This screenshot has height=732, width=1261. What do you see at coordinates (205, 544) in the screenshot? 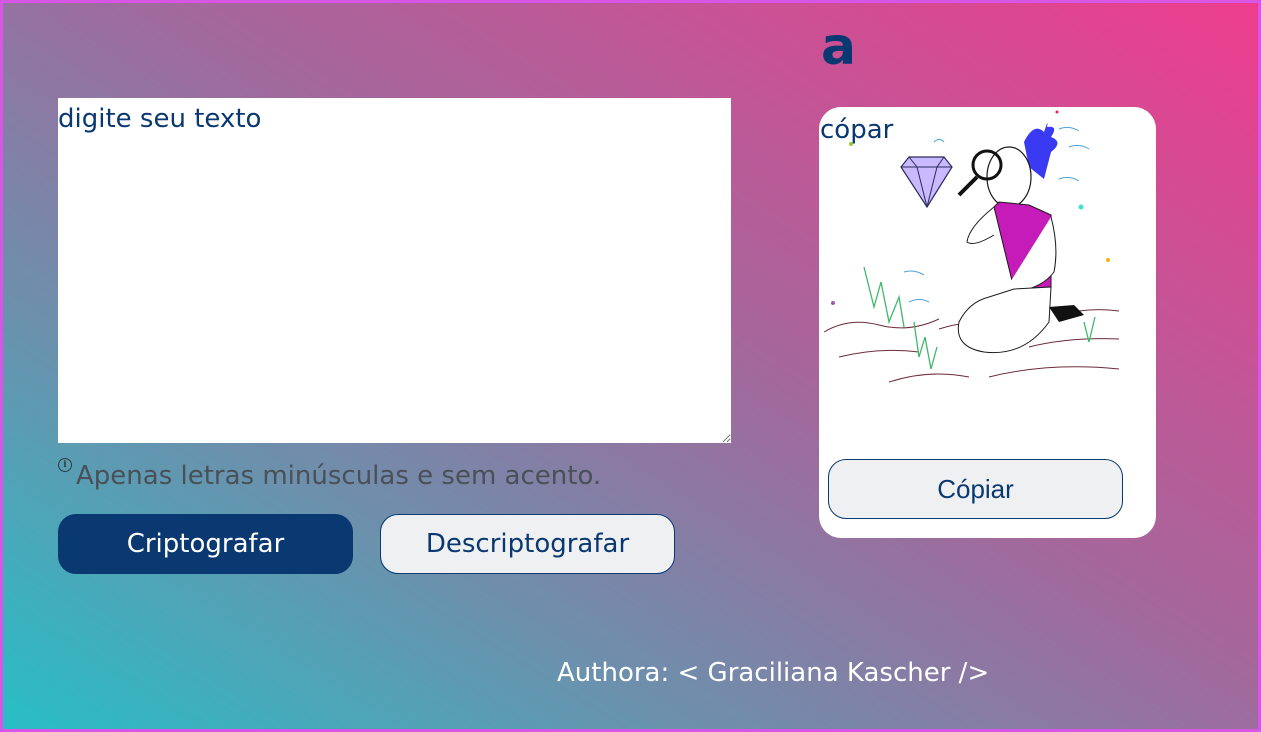
I see `encrypt-button: Criptografar` at bounding box center [205, 544].